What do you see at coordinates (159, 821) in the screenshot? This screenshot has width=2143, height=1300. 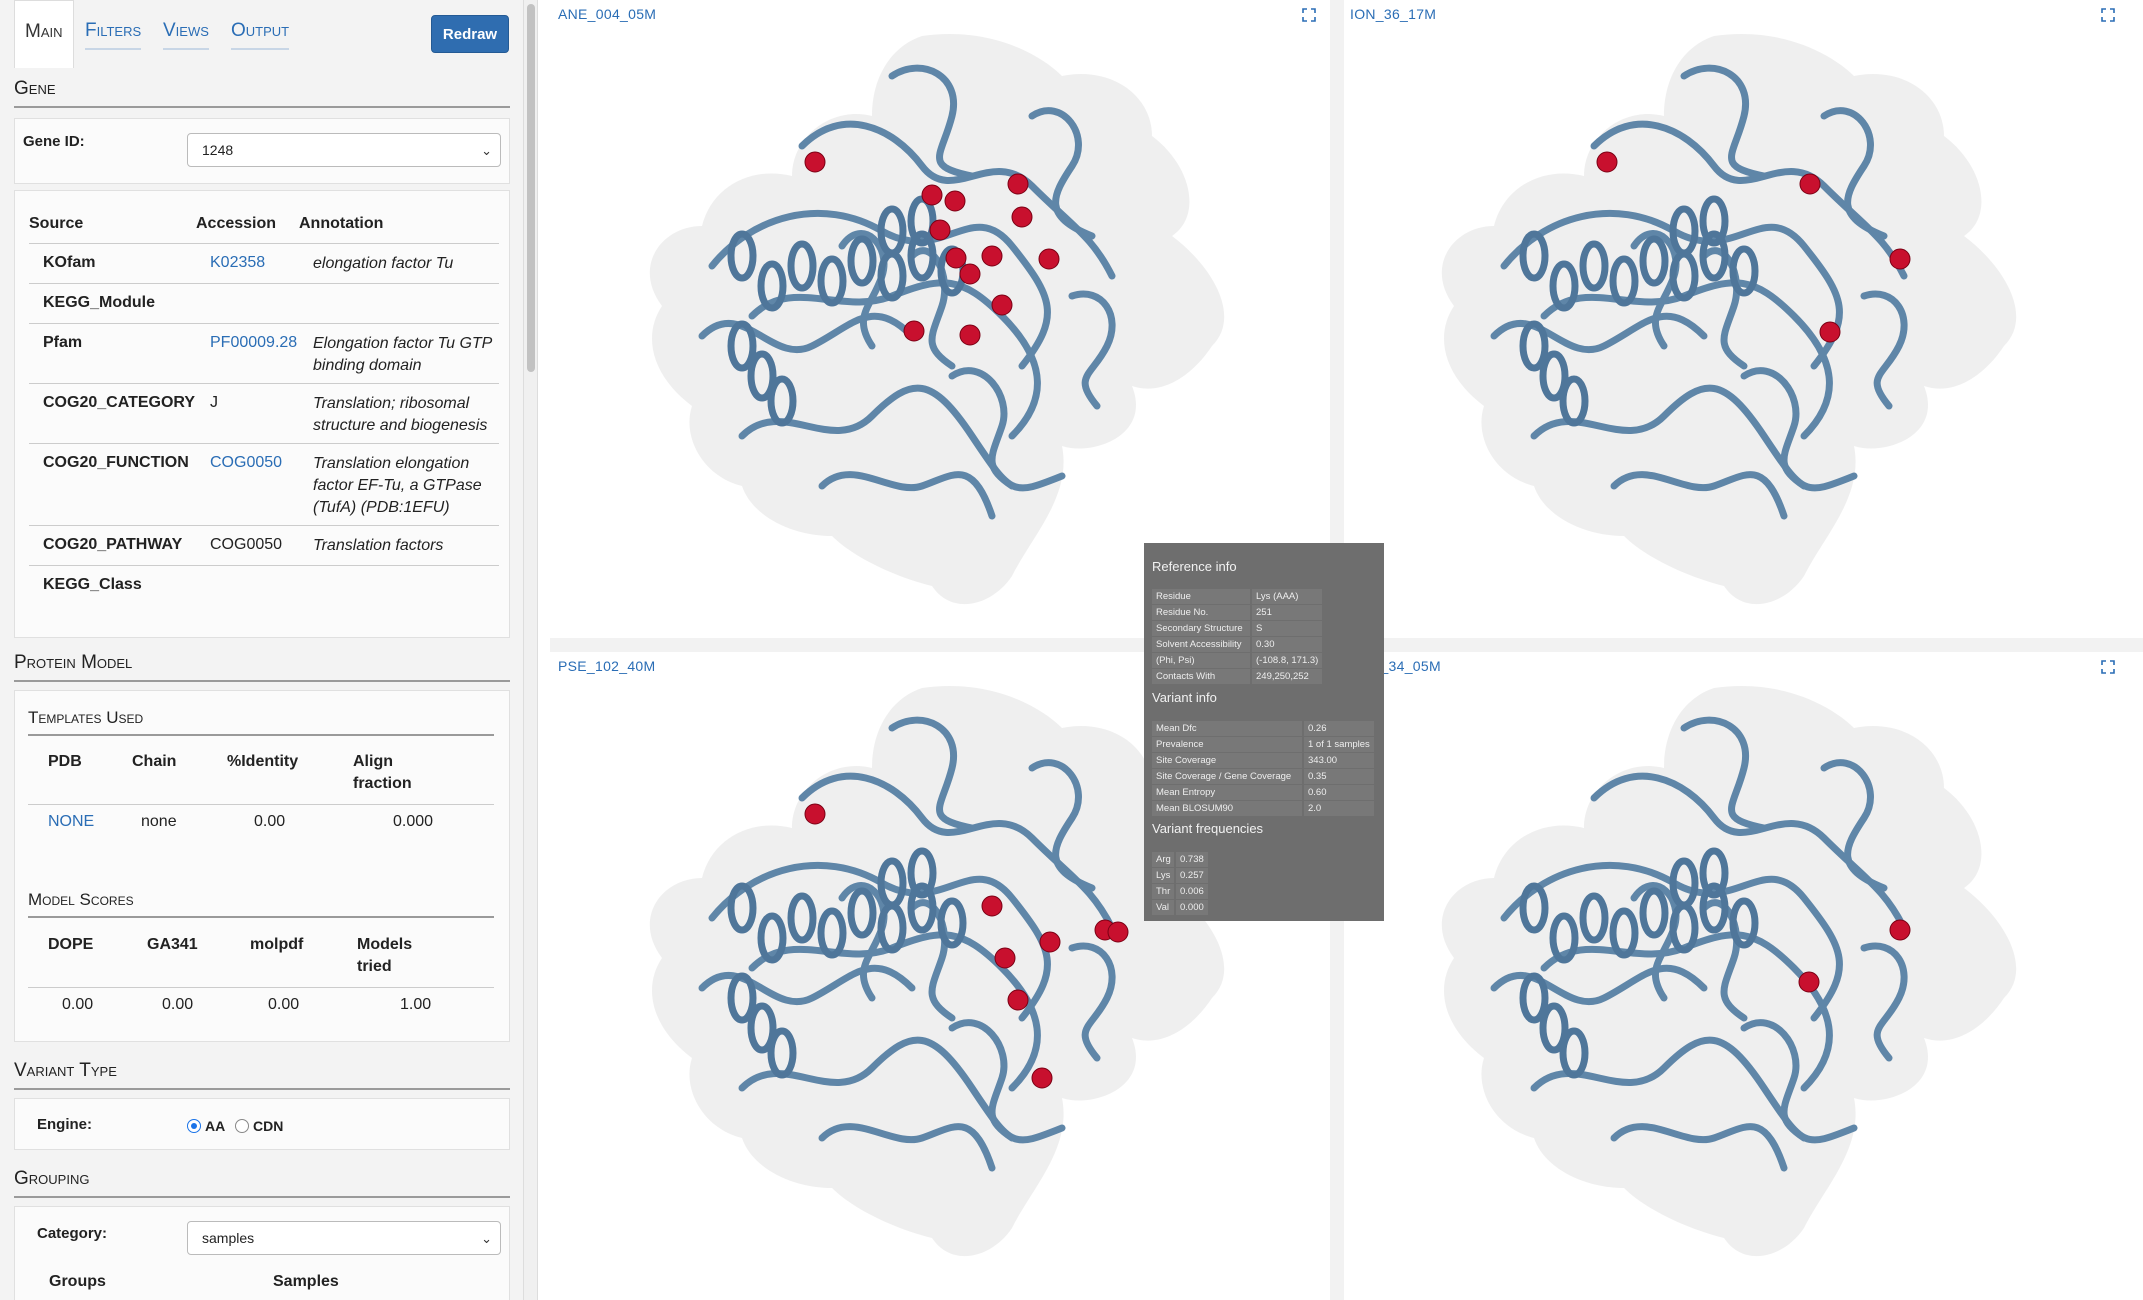 I see `template-chain: none` at bounding box center [159, 821].